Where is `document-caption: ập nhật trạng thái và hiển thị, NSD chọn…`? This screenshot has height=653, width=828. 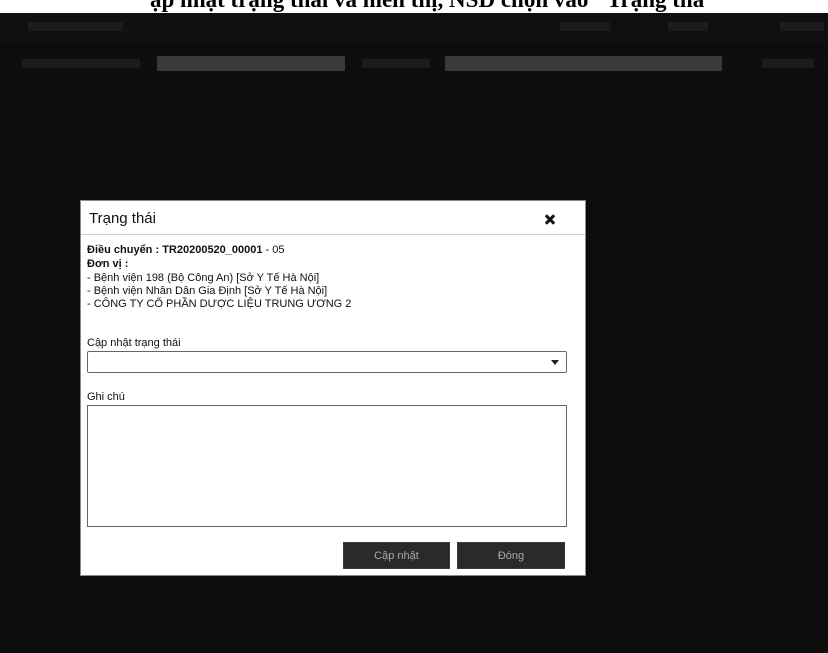
document-caption: ập nhật trạng thái và hiển thị, NSD chọn… is located at coordinates (414, 6).